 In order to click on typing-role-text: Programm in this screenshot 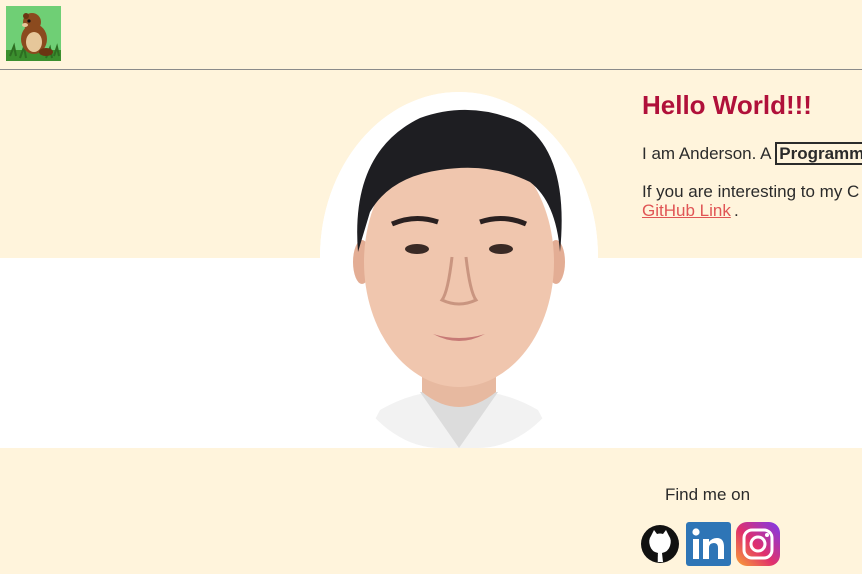, I will do `click(818, 153)`.